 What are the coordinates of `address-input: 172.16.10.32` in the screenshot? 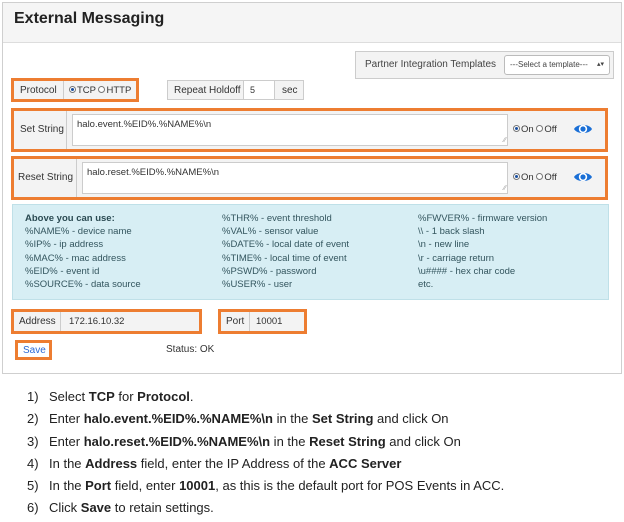 It's located at (96, 321).